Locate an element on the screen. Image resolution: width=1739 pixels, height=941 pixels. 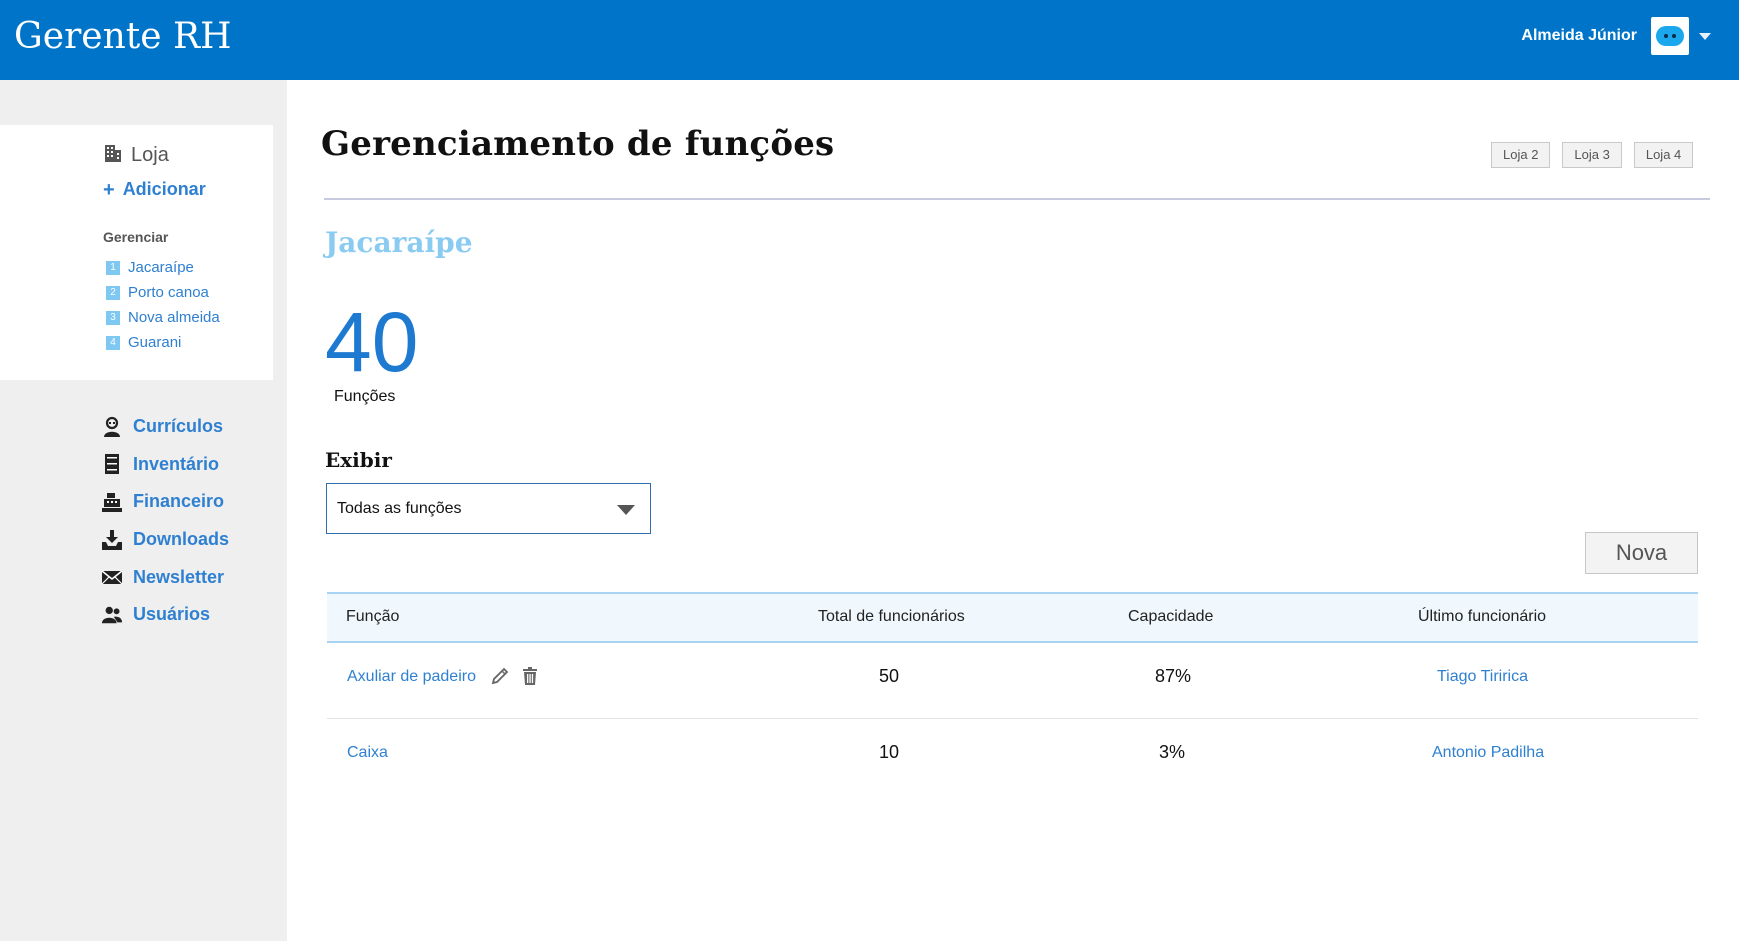
last-employee-link: Tiago Tiririca is located at coordinates (1482, 677).